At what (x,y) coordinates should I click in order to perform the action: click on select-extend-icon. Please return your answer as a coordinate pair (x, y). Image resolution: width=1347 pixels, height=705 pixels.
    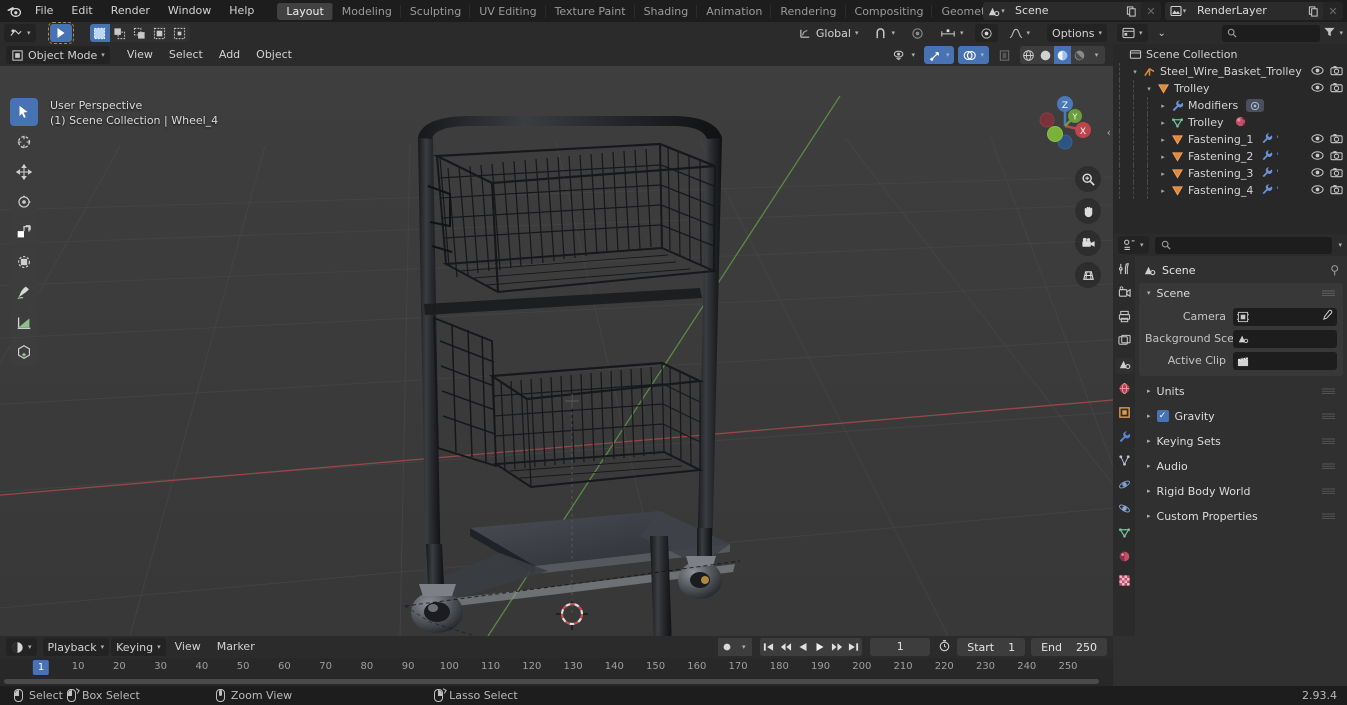
    Looking at the image, I should click on (119, 33).